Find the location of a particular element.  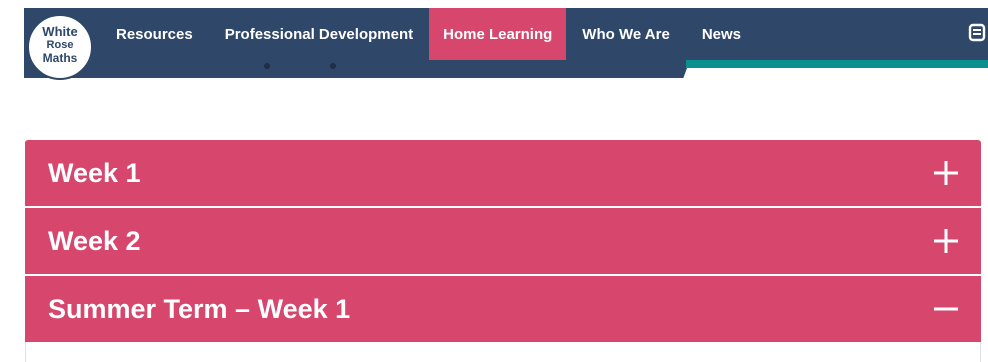

accordion-title: Week 1 is located at coordinates (94, 173).